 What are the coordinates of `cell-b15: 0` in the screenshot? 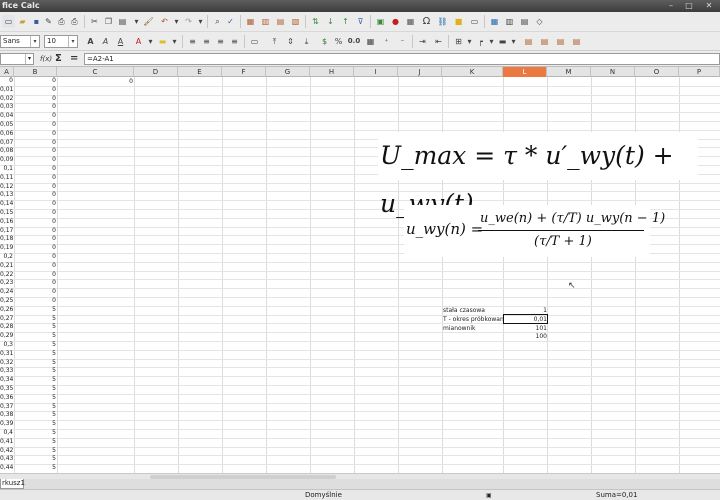 It's located at (35, 204).